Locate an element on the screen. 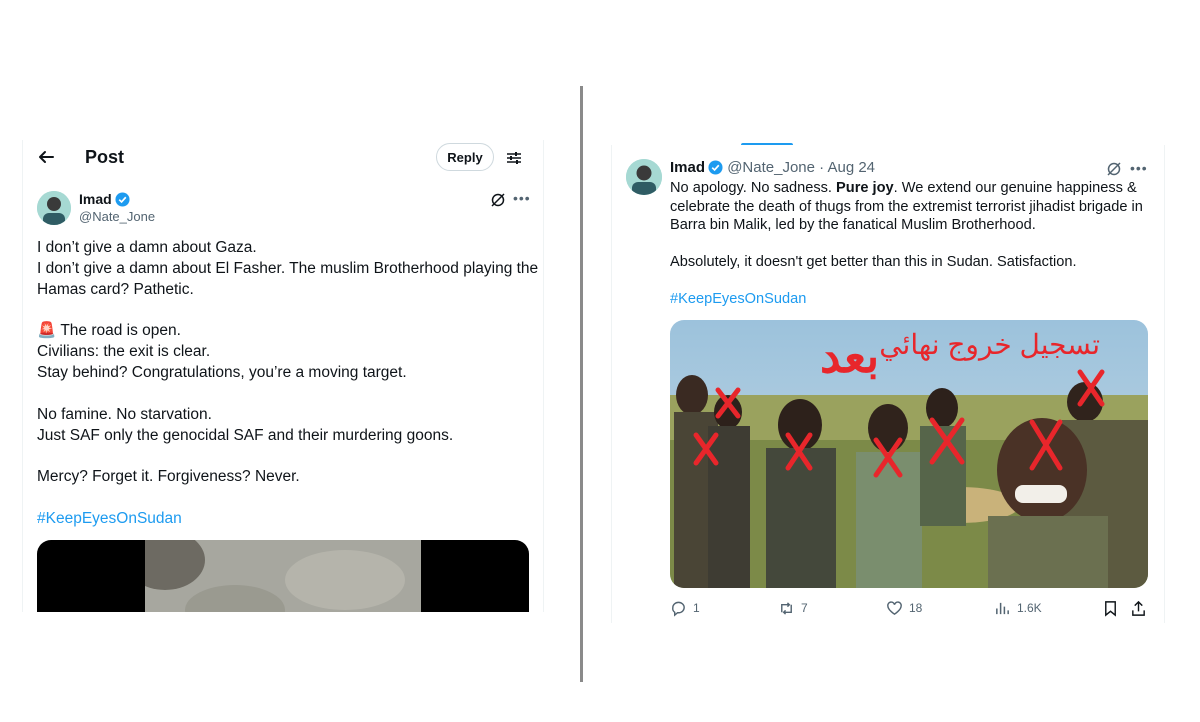  video-frame is located at coordinates (283, 576).